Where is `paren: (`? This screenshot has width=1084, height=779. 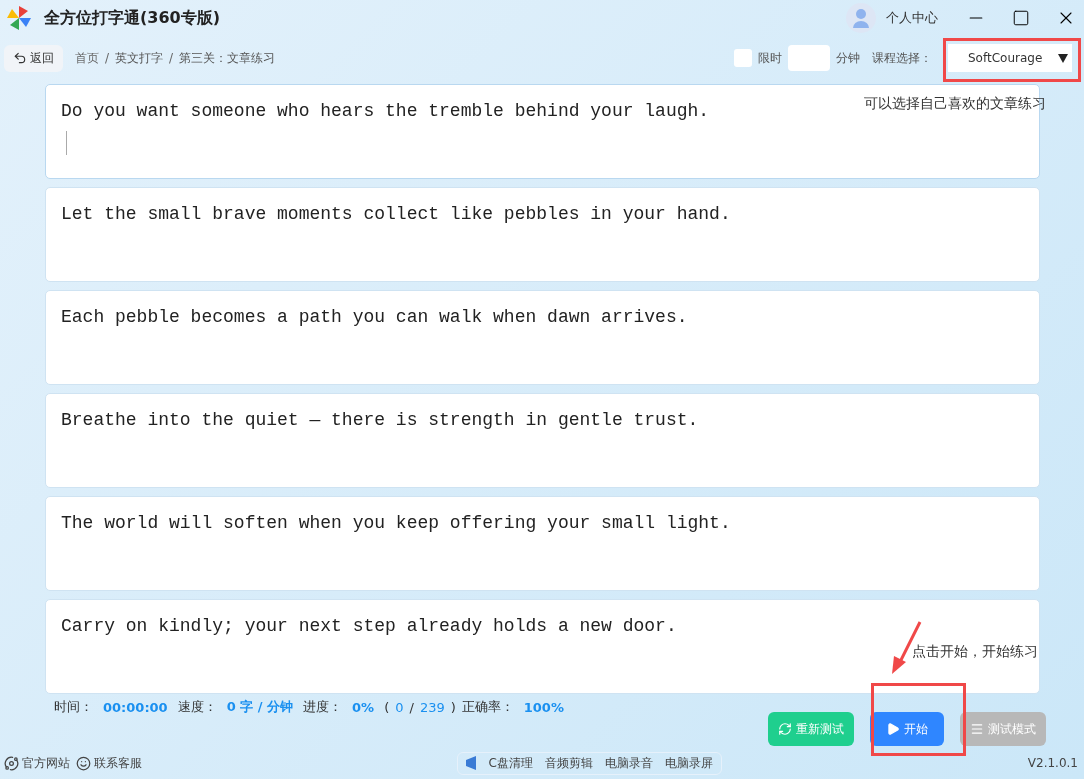
paren: ( is located at coordinates (387, 707).